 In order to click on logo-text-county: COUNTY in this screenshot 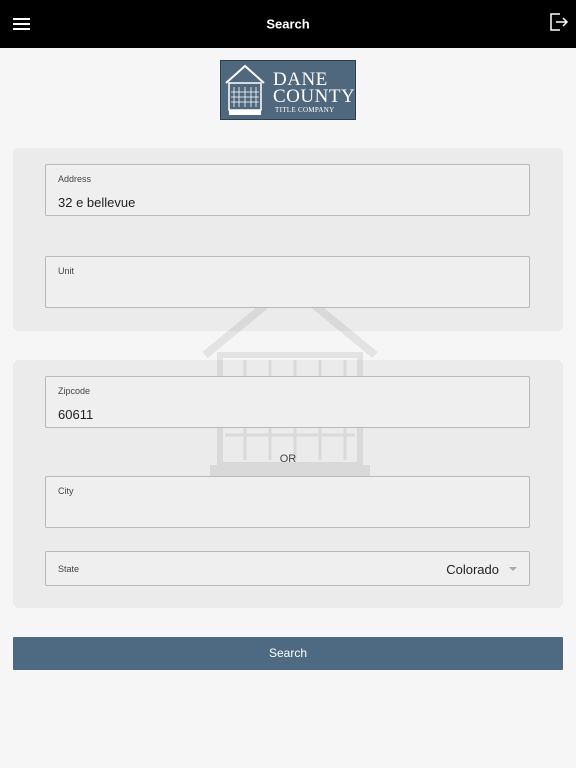, I will do `click(314, 96)`.